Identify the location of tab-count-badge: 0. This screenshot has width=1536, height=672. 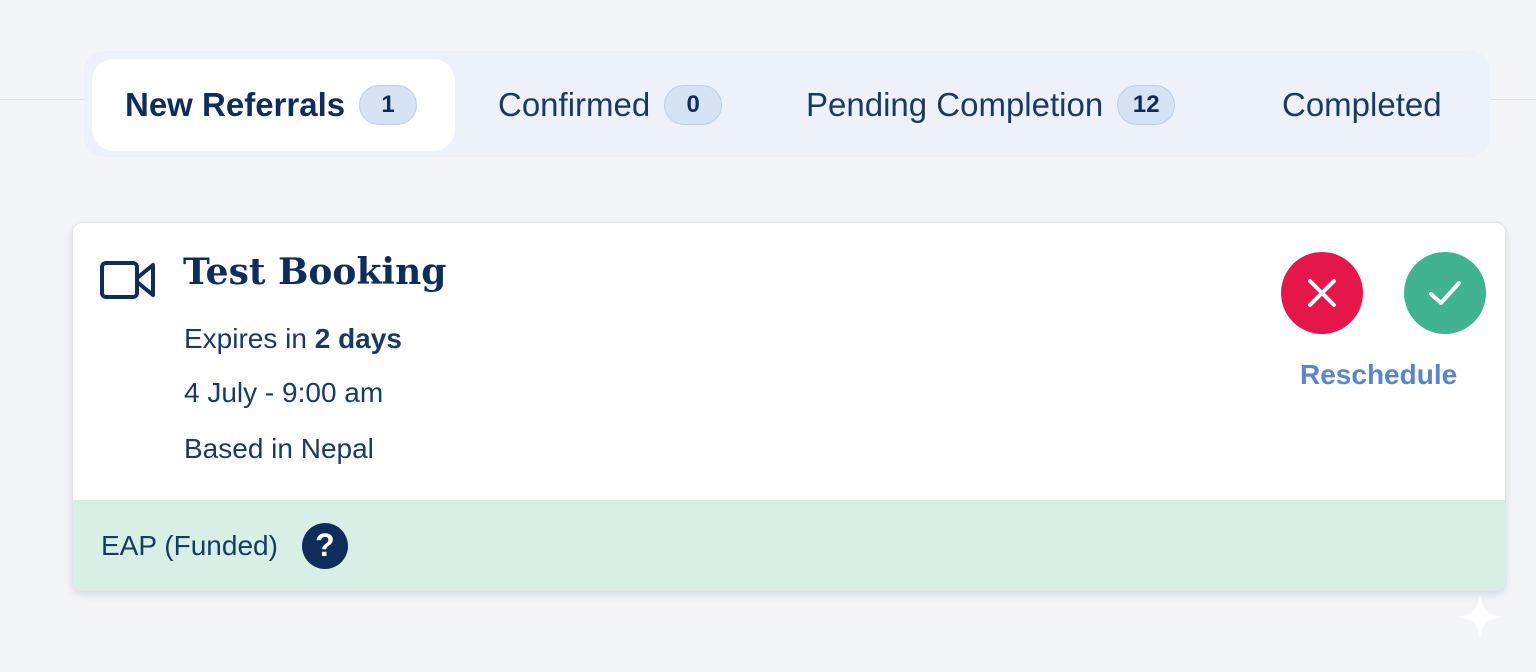
(693, 105).